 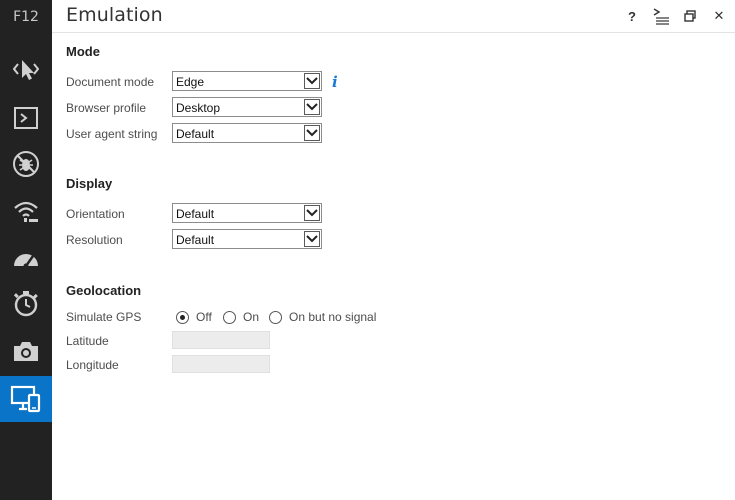 I want to click on resolution-value: Default, so click(x=195, y=240).